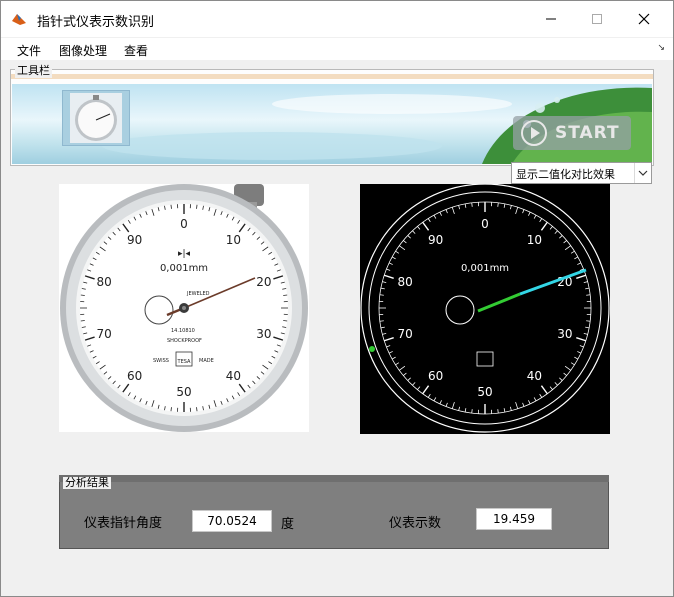 Image resolution: width=674 pixels, height=597 pixels. I want to click on display-mode-select: 显示二值化对比效果, so click(581, 173).